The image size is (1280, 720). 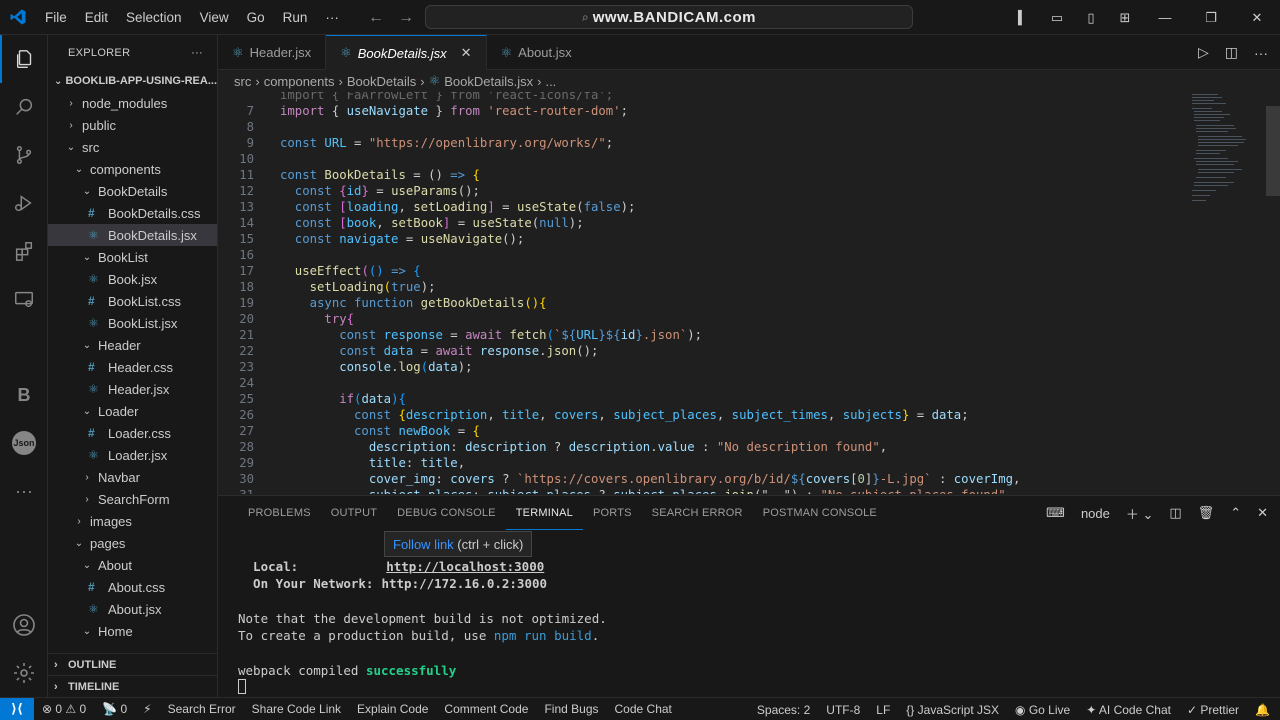 What do you see at coordinates (612, 513) in the screenshot?
I see `panel-tab-ports: PORTS` at bounding box center [612, 513].